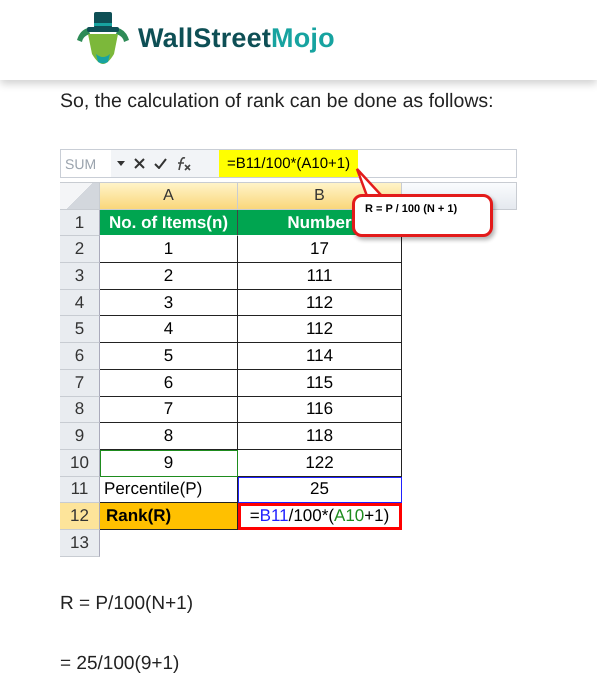 Image resolution: width=597 pixels, height=691 pixels. Describe the element at coordinates (169, 410) in the screenshot. I see `table-cell: 7` at that location.